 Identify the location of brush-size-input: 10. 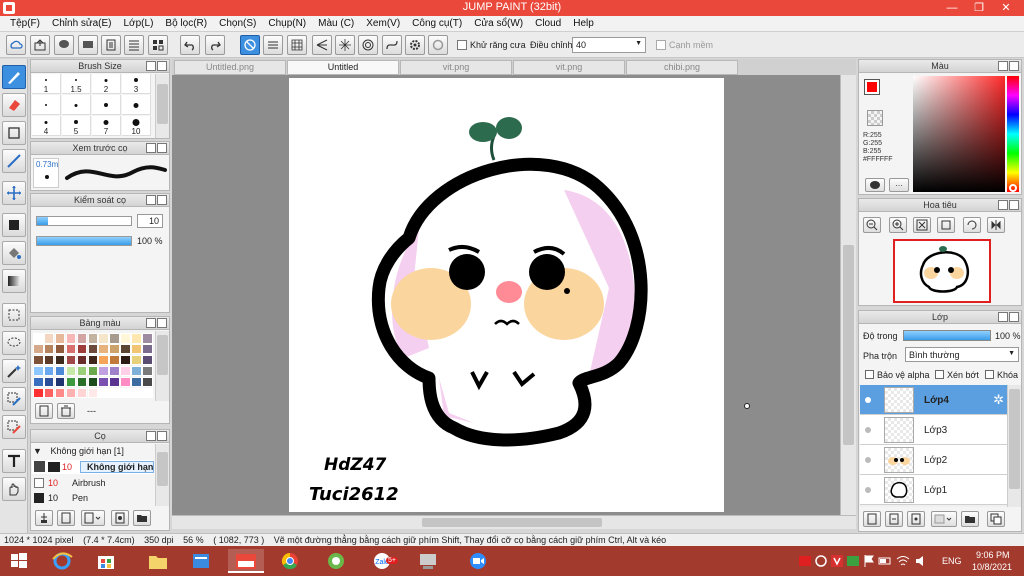
(150, 221).